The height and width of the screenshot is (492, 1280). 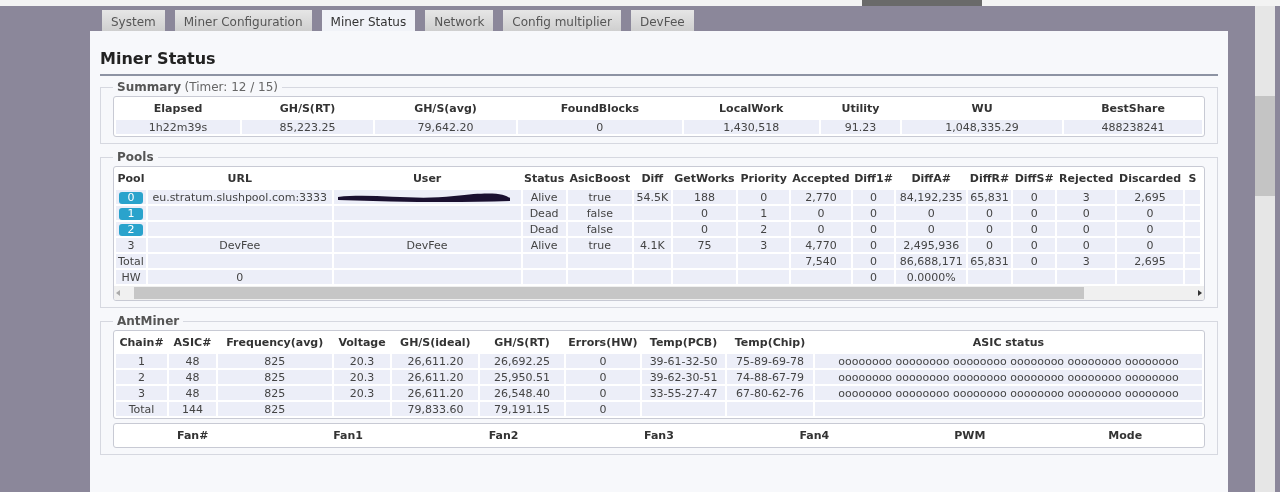 I want to click on table-cell: eu.stratum.slushpool.com:3333, so click(x=239, y=197).